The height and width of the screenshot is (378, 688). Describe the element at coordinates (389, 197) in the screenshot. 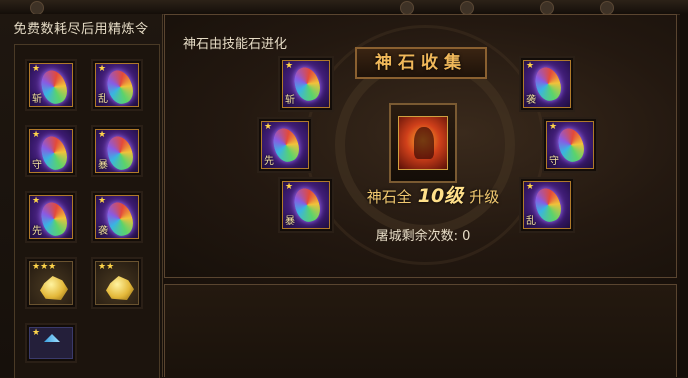

I see `upgrade-prefix: 神石全` at that location.